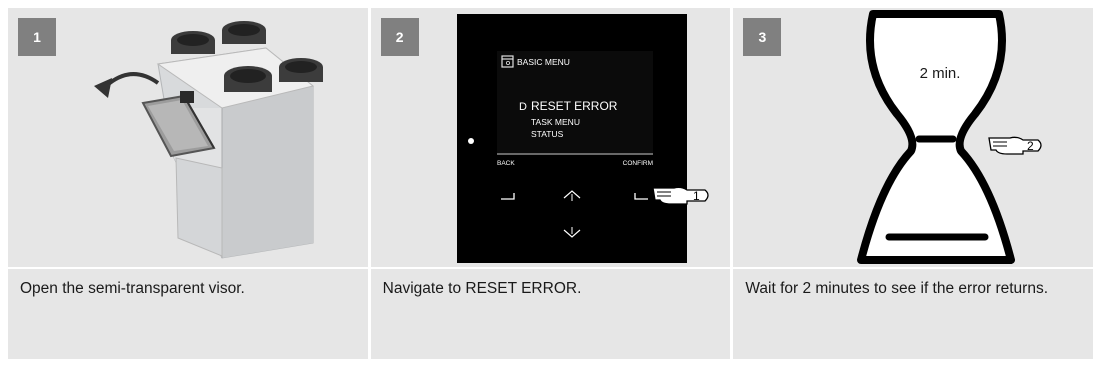  I want to click on press-count: 2, so click(1030, 146).